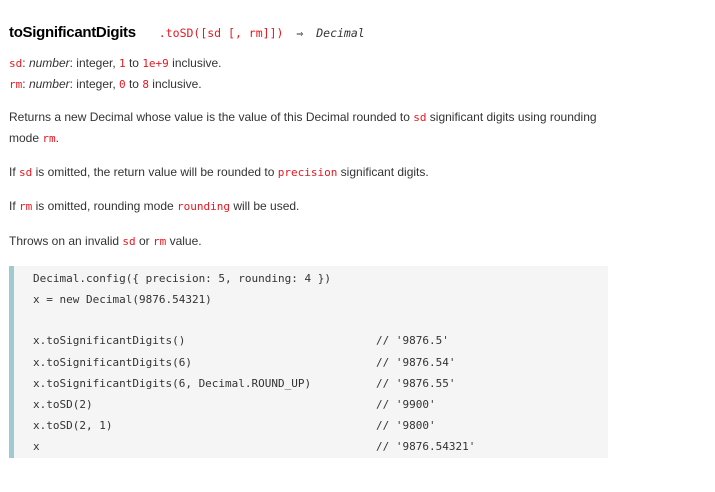 Image resolution: width=715 pixels, height=492 pixels. What do you see at coordinates (221, 33) in the screenshot?
I see `signature-alias: .toSD([sd [, rm]])` at bounding box center [221, 33].